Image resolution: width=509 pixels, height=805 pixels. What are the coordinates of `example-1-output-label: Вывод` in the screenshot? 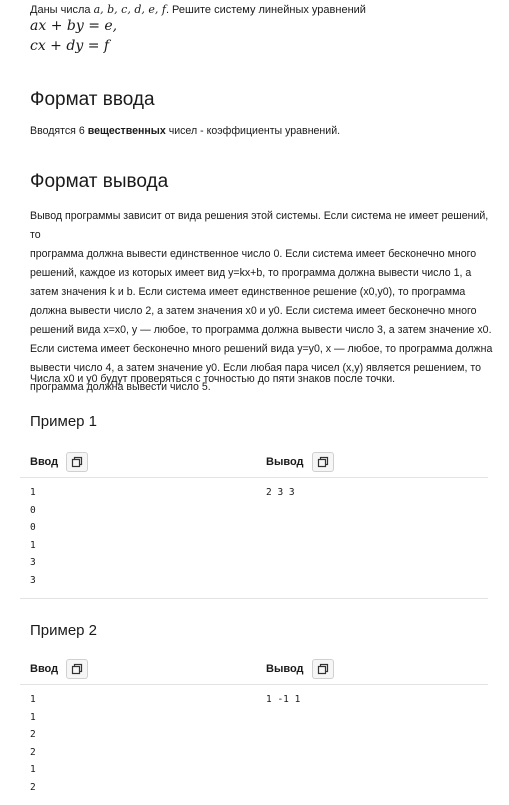 It's located at (285, 462).